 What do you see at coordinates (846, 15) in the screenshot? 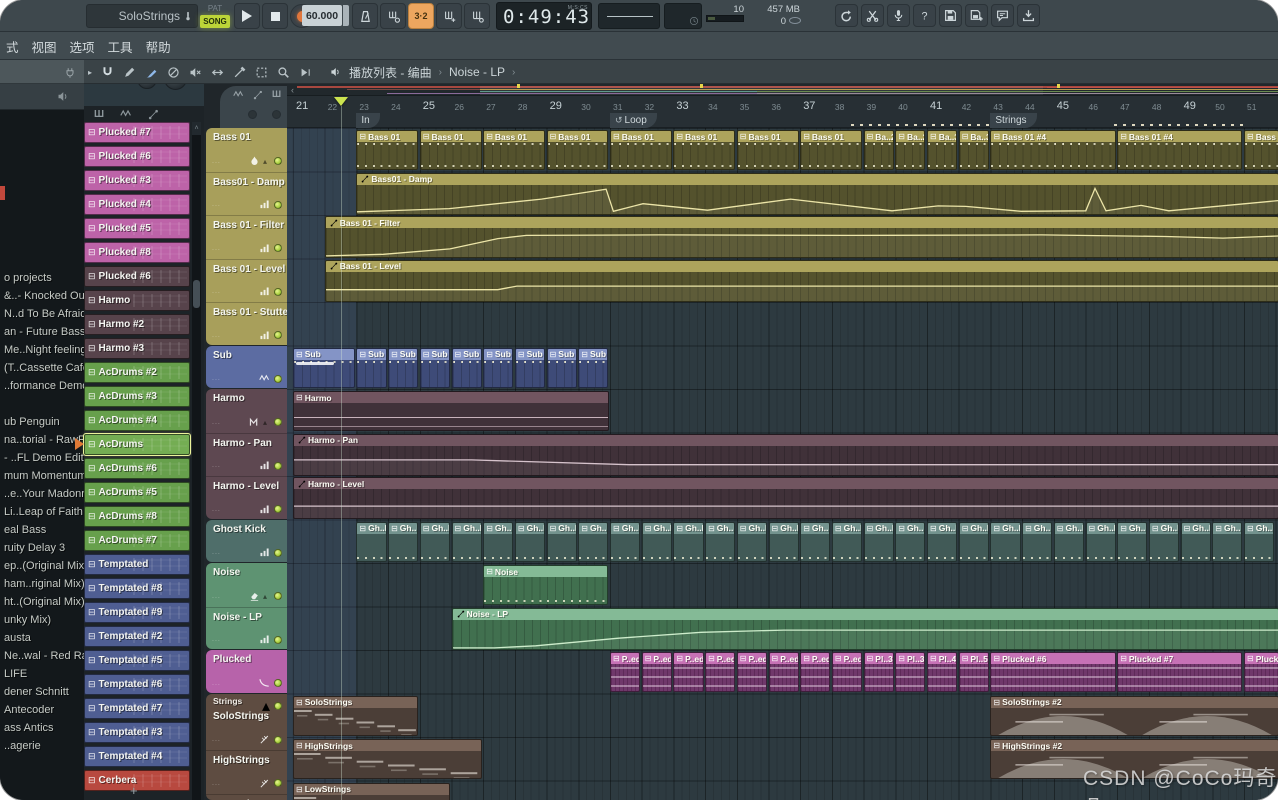
I see `undo-button` at bounding box center [846, 15].